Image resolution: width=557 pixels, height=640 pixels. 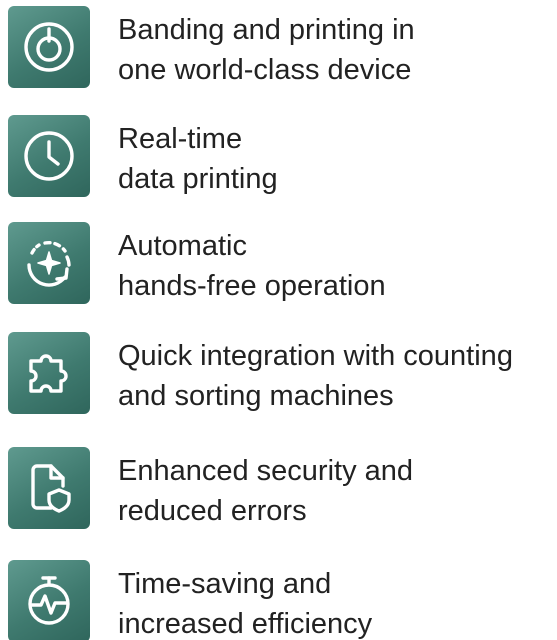 I want to click on feature-time-saving: Time-saving and increased efficiency, so click(x=282, y=600).